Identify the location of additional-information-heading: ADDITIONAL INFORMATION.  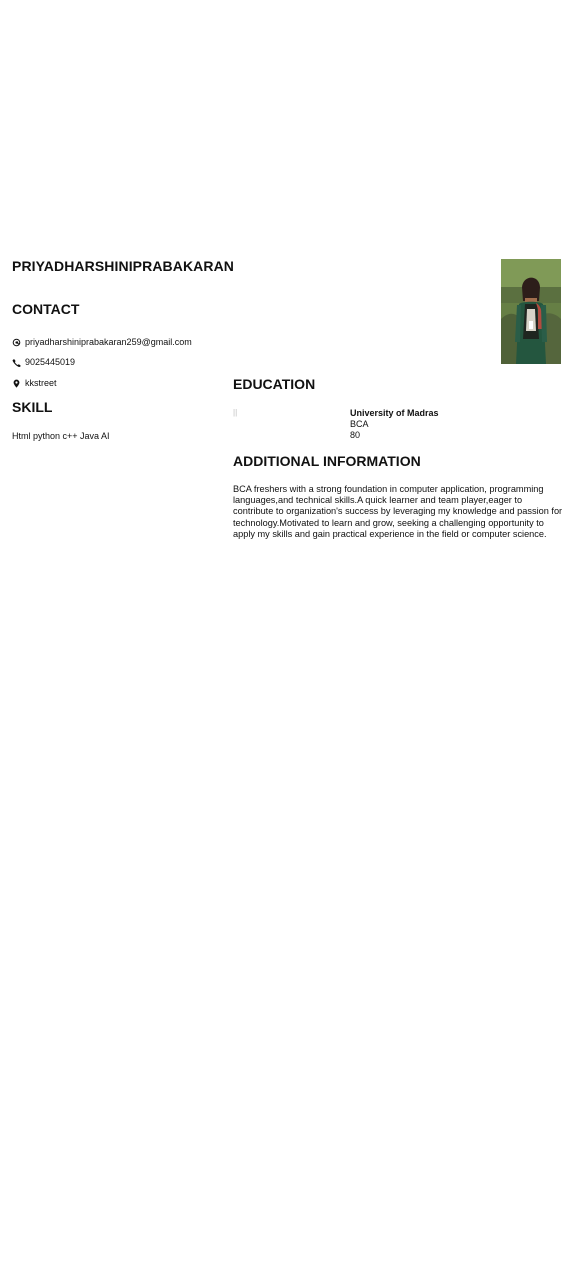
(327, 461).